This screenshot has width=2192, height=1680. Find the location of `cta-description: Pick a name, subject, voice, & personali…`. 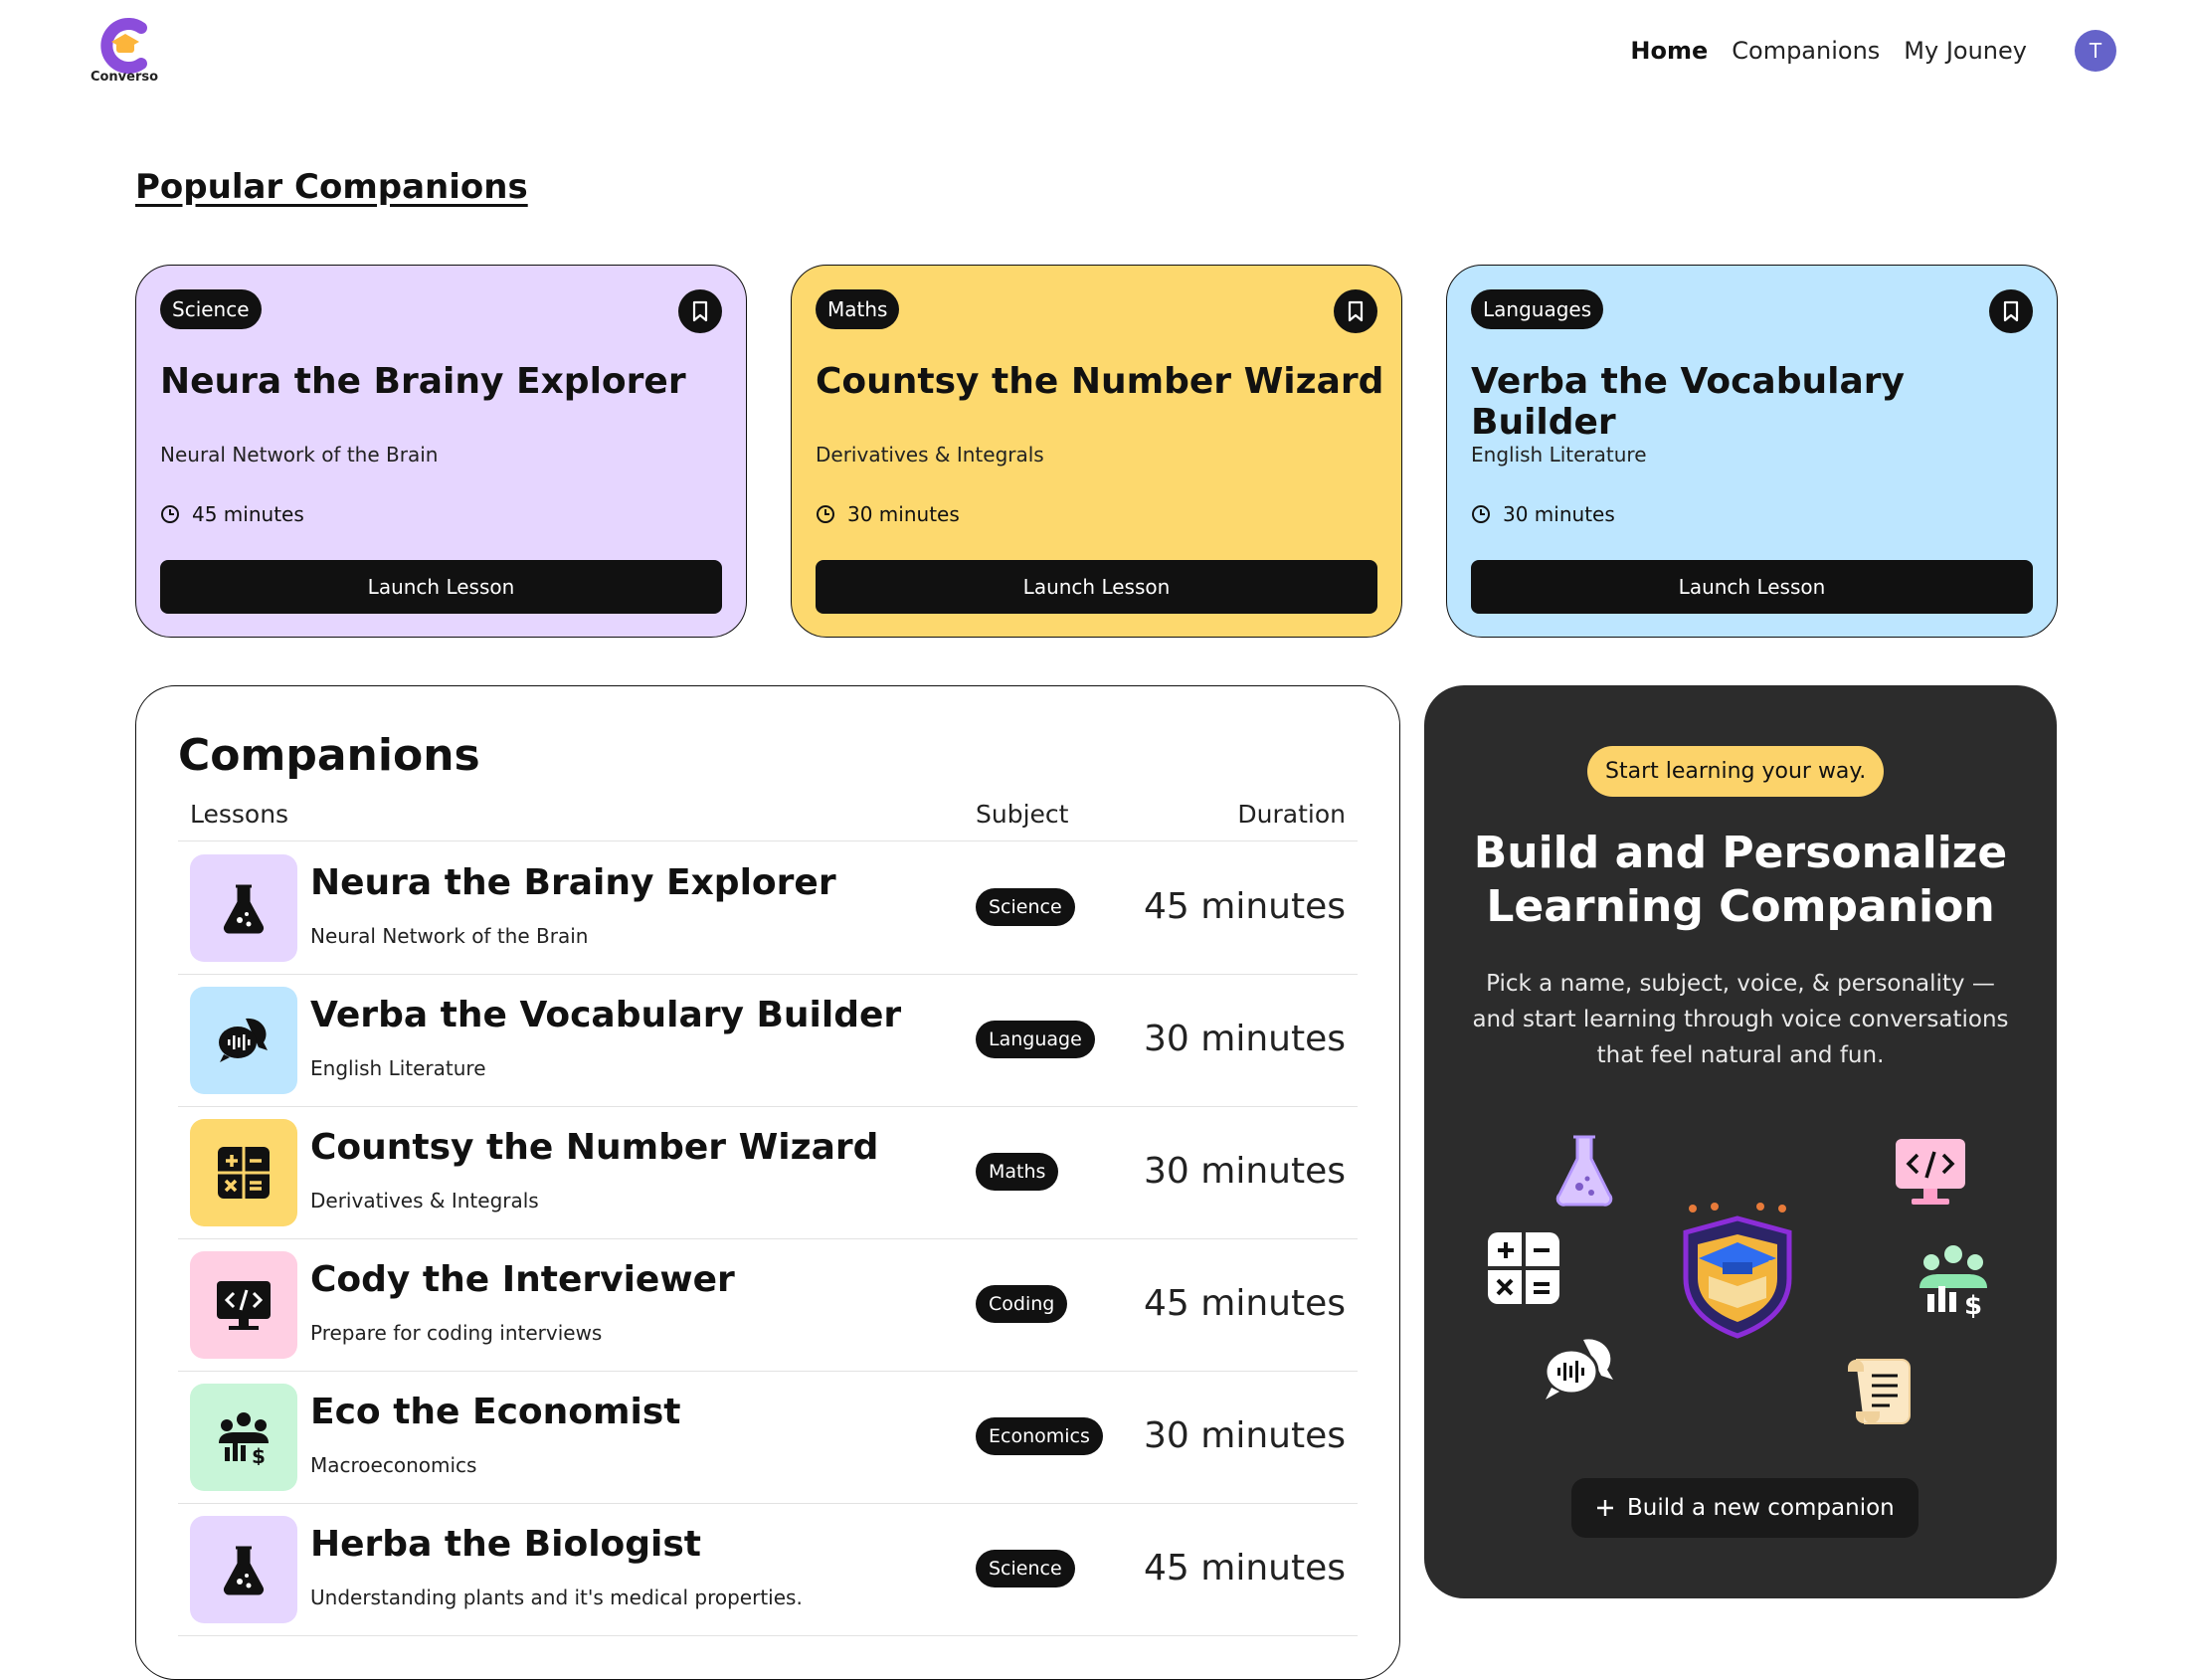

cta-description: Pick a name, subject, voice, & personali… is located at coordinates (1740, 1019).